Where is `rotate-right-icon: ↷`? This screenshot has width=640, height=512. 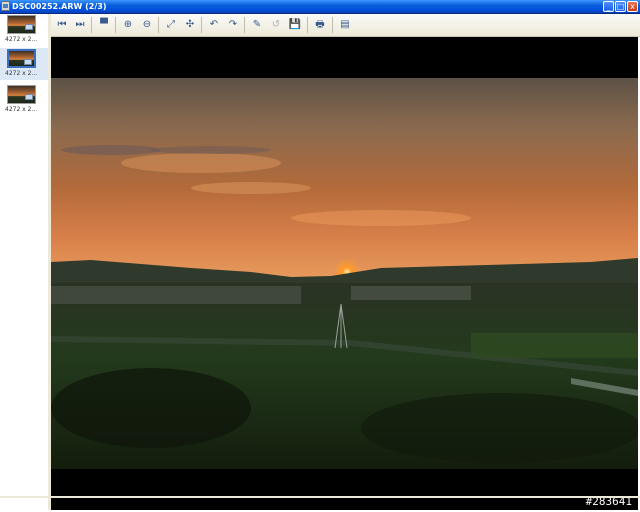 rotate-right-icon: ↷ is located at coordinates (233, 25).